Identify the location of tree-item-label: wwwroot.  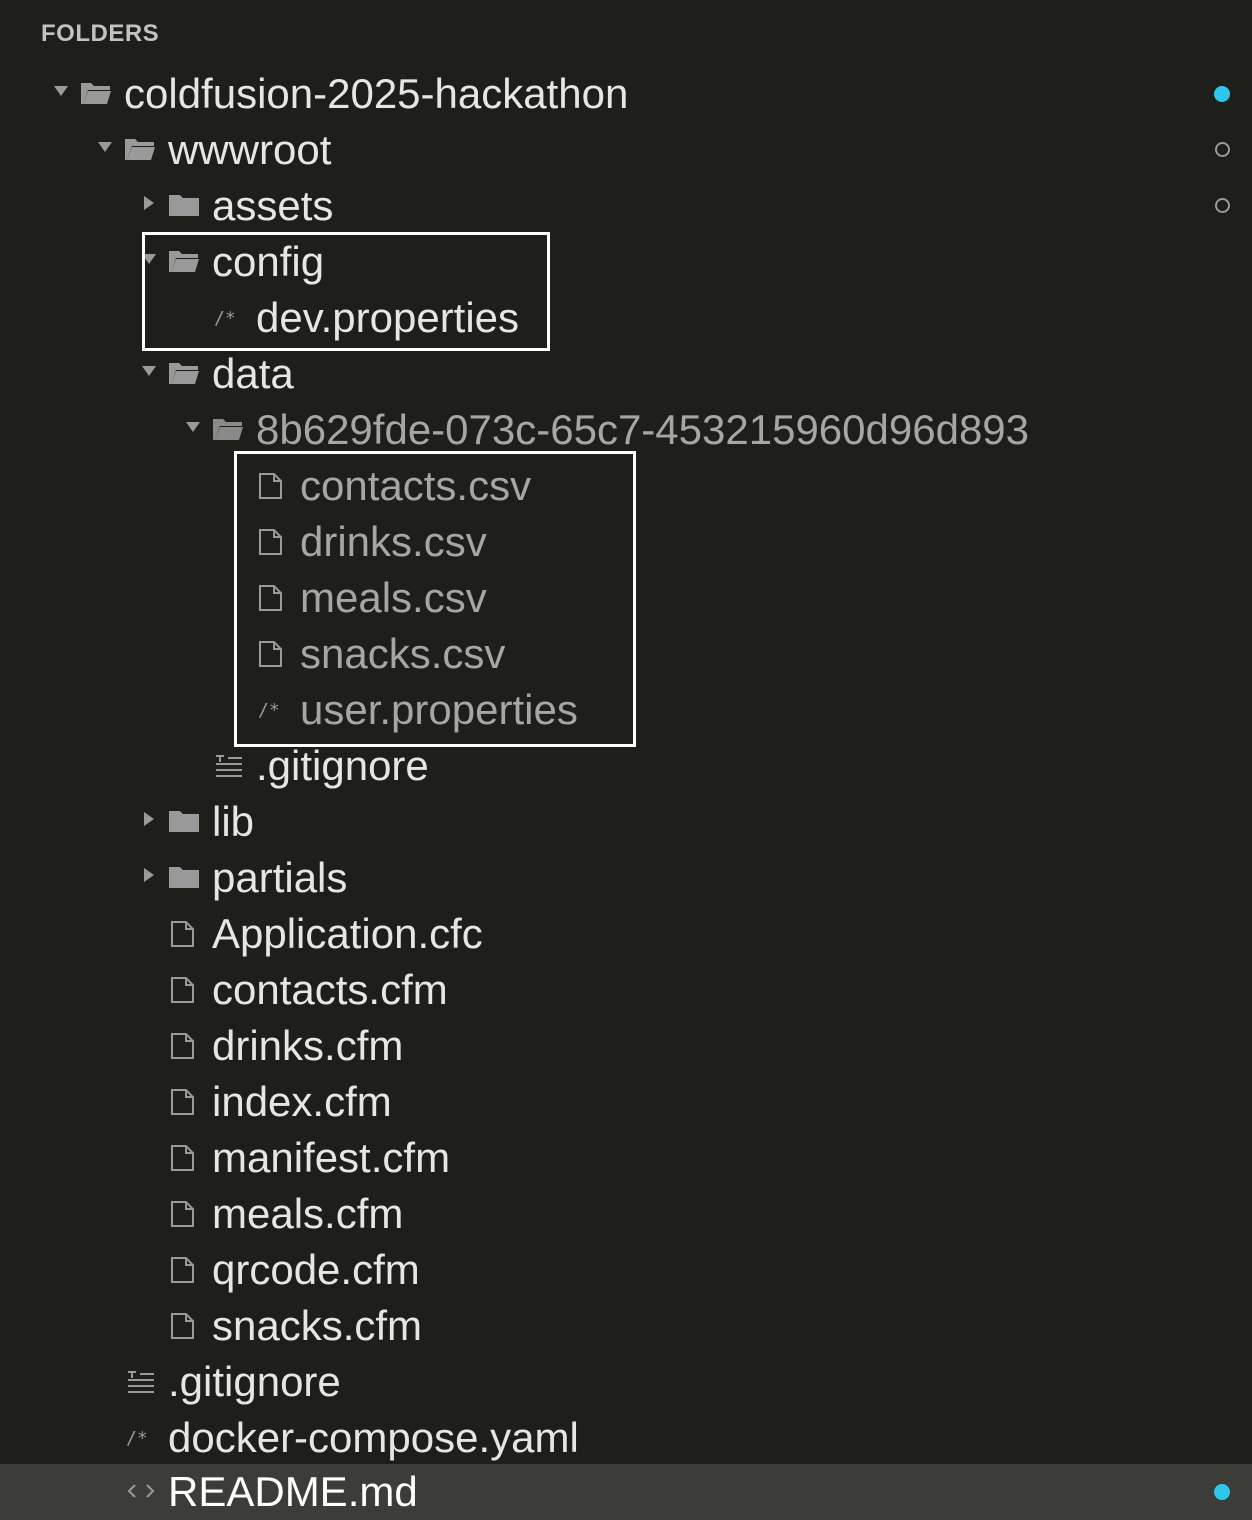
(250, 149).